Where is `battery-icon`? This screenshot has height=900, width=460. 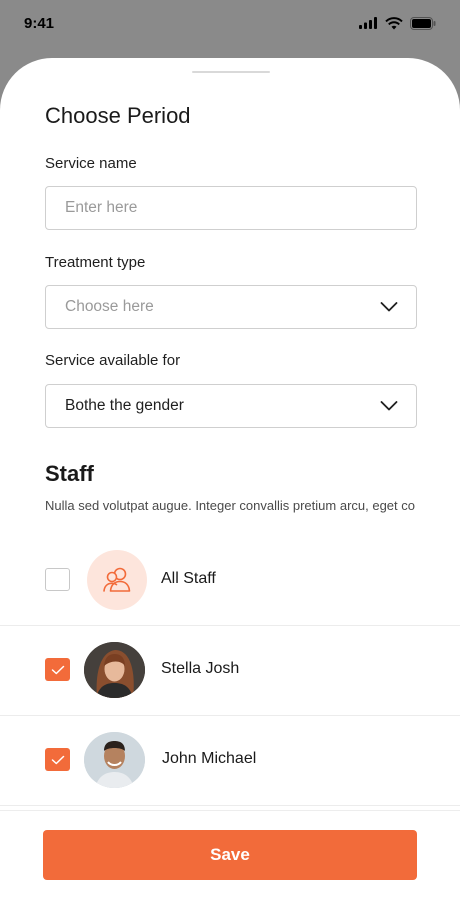
battery-icon is located at coordinates (423, 23).